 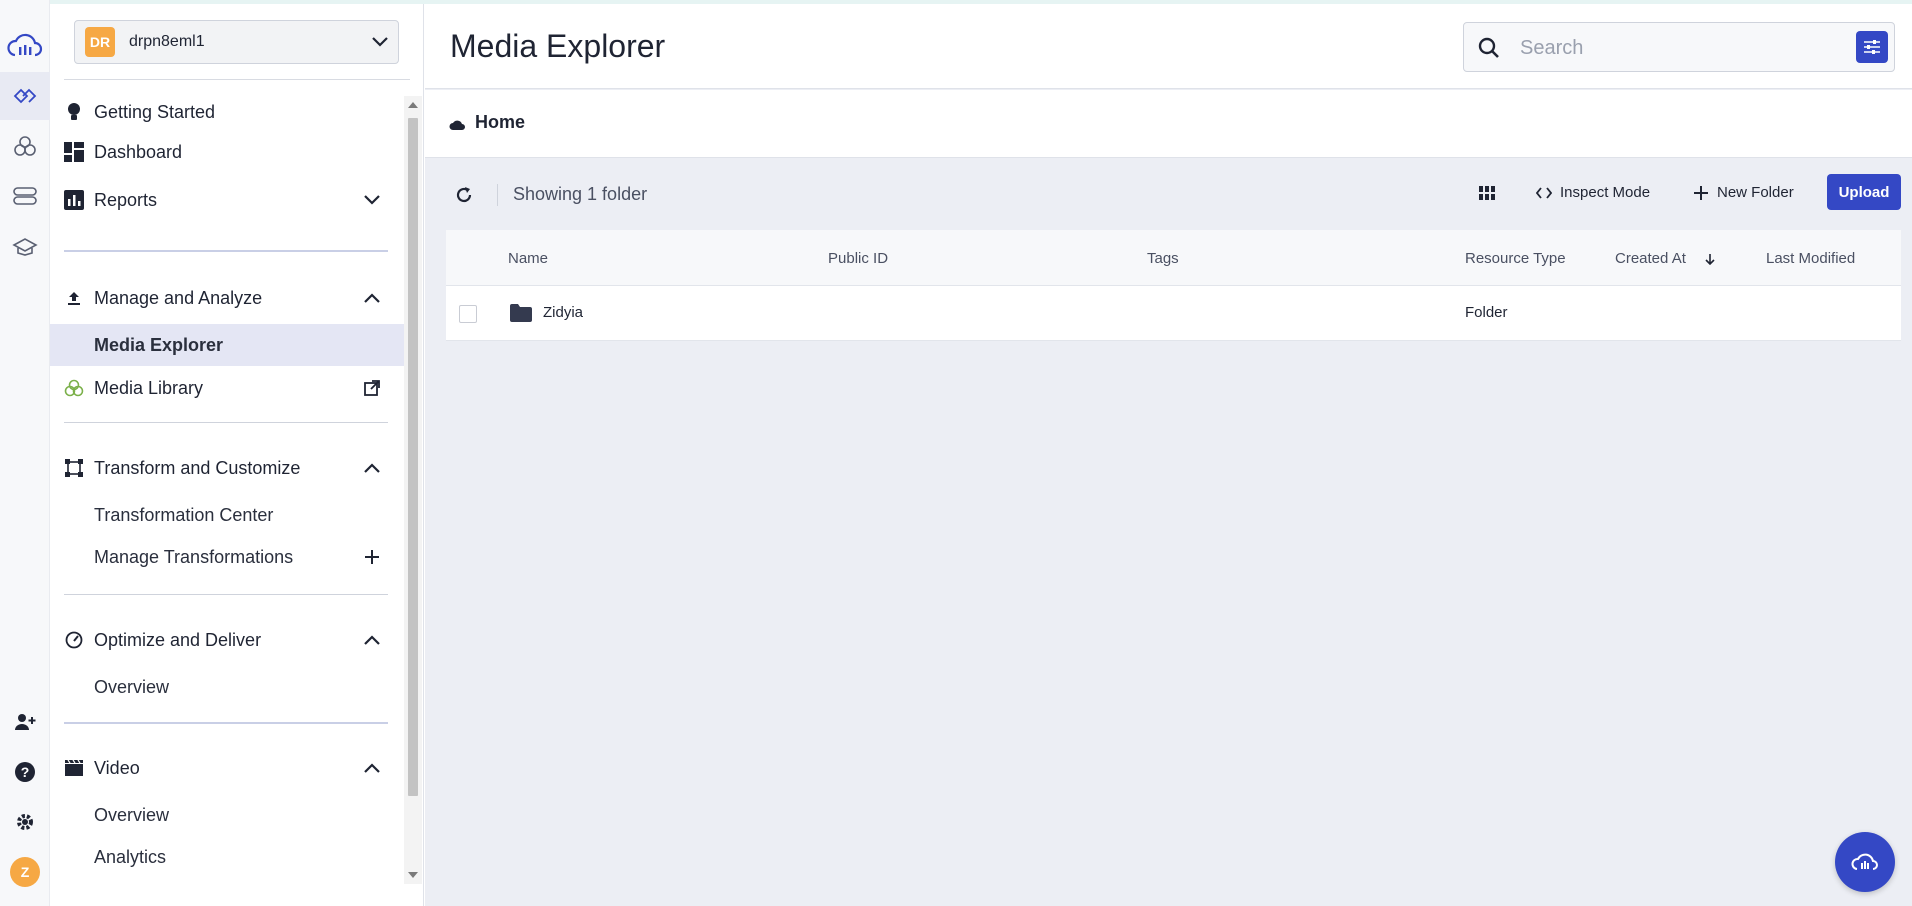 What do you see at coordinates (372, 388) in the screenshot?
I see `external-link-icon` at bounding box center [372, 388].